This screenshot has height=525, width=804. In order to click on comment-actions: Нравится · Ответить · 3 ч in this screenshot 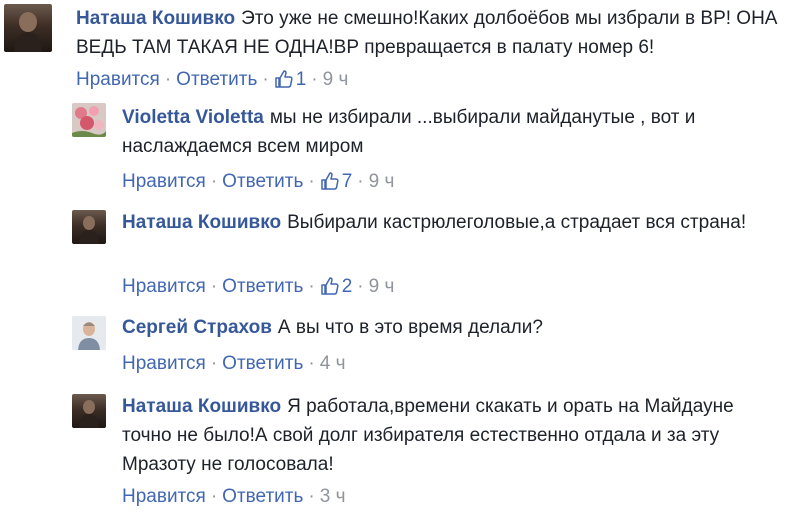, I will do `click(234, 496)`.